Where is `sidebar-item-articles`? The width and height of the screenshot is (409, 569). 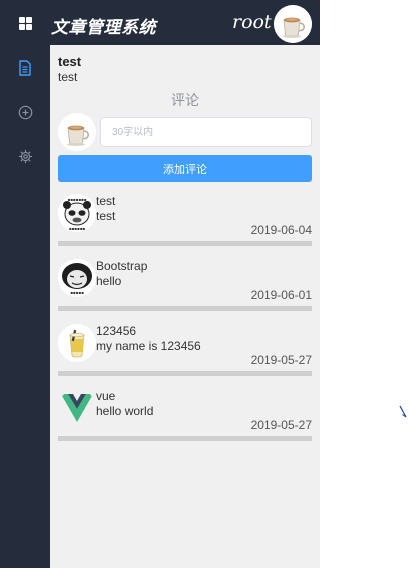
sidebar-item-articles is located at coordinates (25, 68).